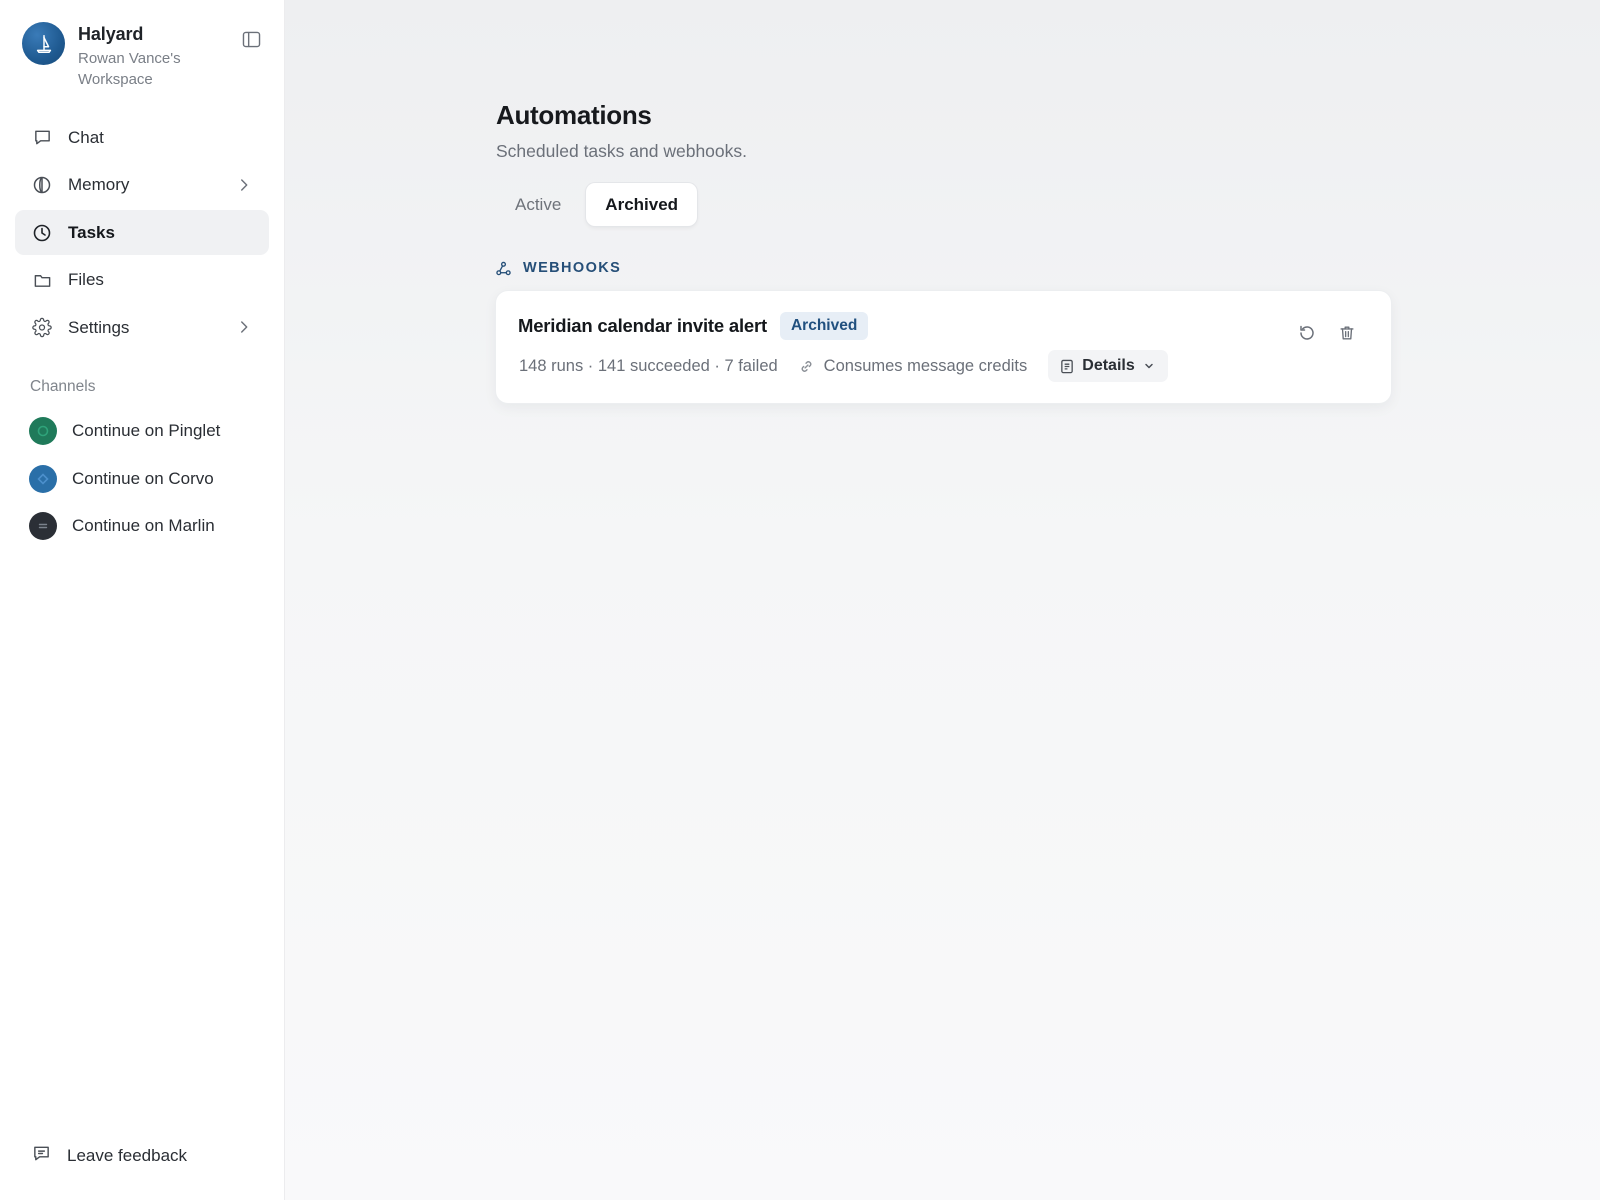 This screenshot has width=1600, height=1200. I want to click on tab-active: Active, so click(538, 204).